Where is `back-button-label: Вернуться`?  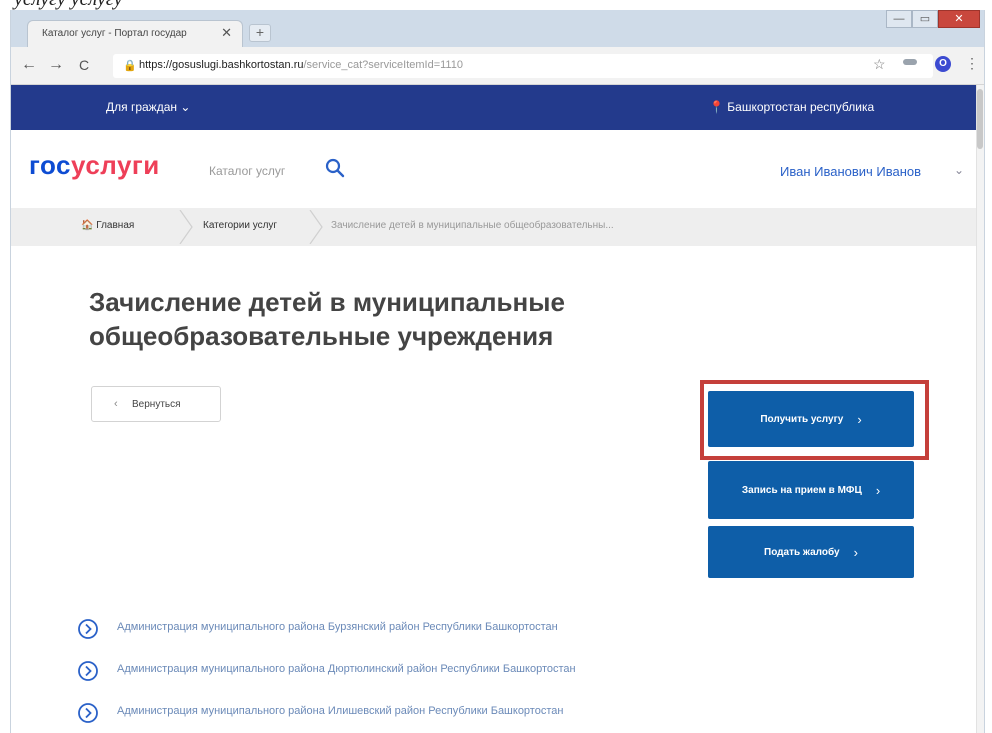 back-button-label: Вернуться is located at coordinates (156, 404).